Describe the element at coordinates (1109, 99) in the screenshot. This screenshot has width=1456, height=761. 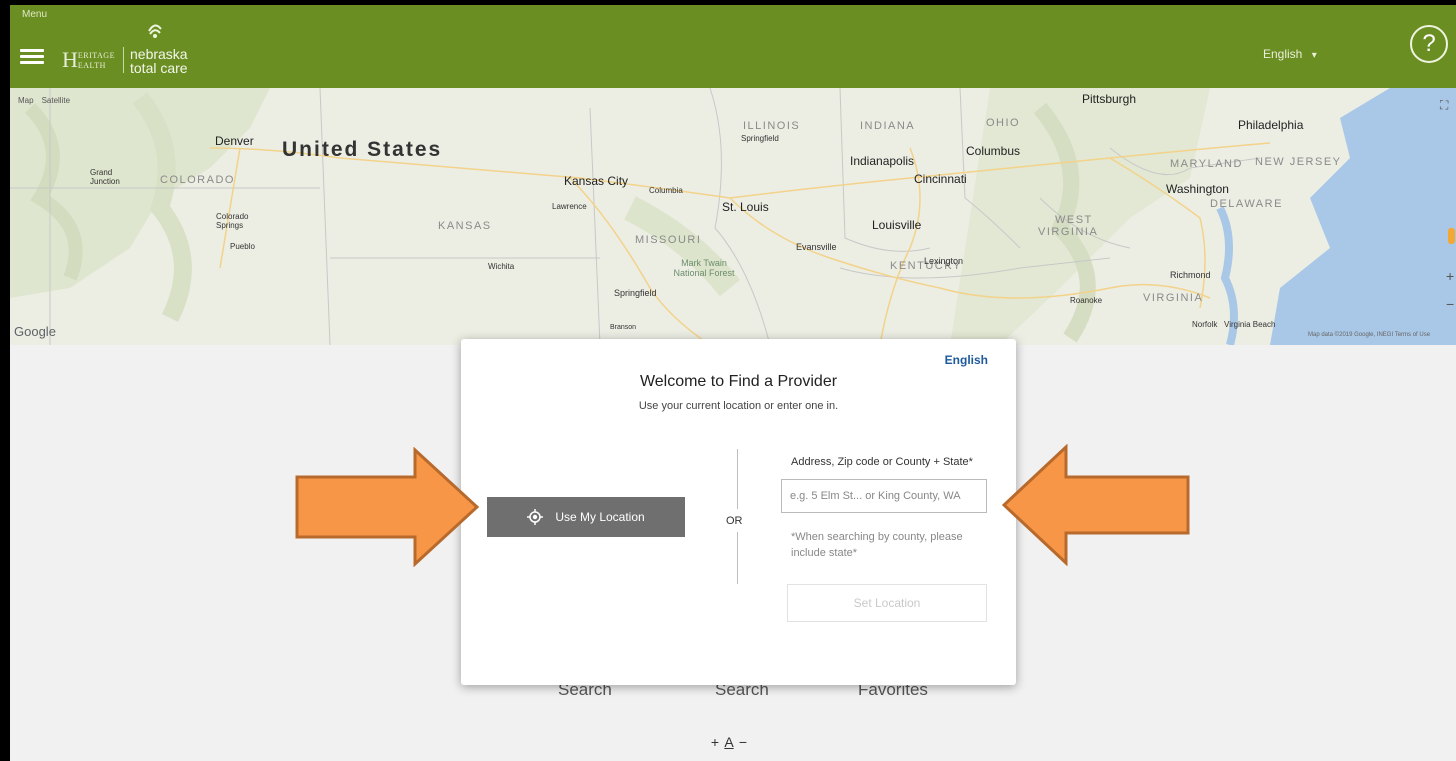
I see `map-label-city: Pittsburgh` at that location.